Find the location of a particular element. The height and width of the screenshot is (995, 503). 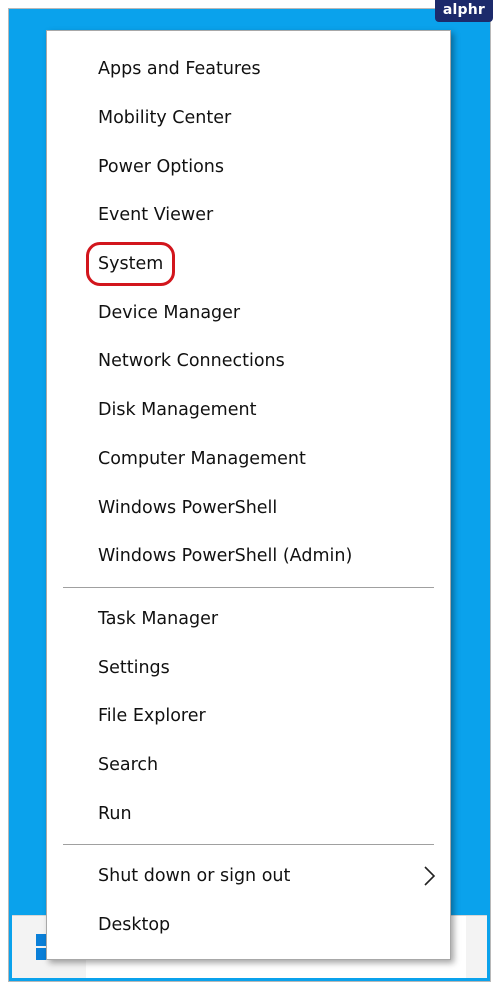

menu-item-label: Desktop is located at coordinates (134, 925).